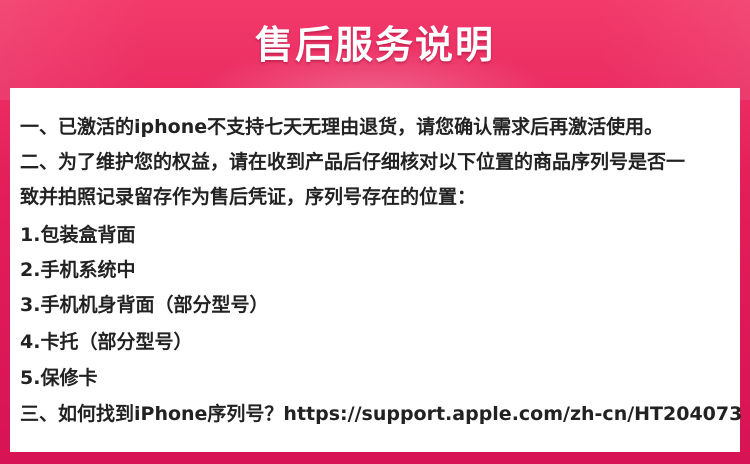  Describe the element at coordinates (59, 378) in the screenshot. I see `serial-location-item: 5.保修卡` at that location.